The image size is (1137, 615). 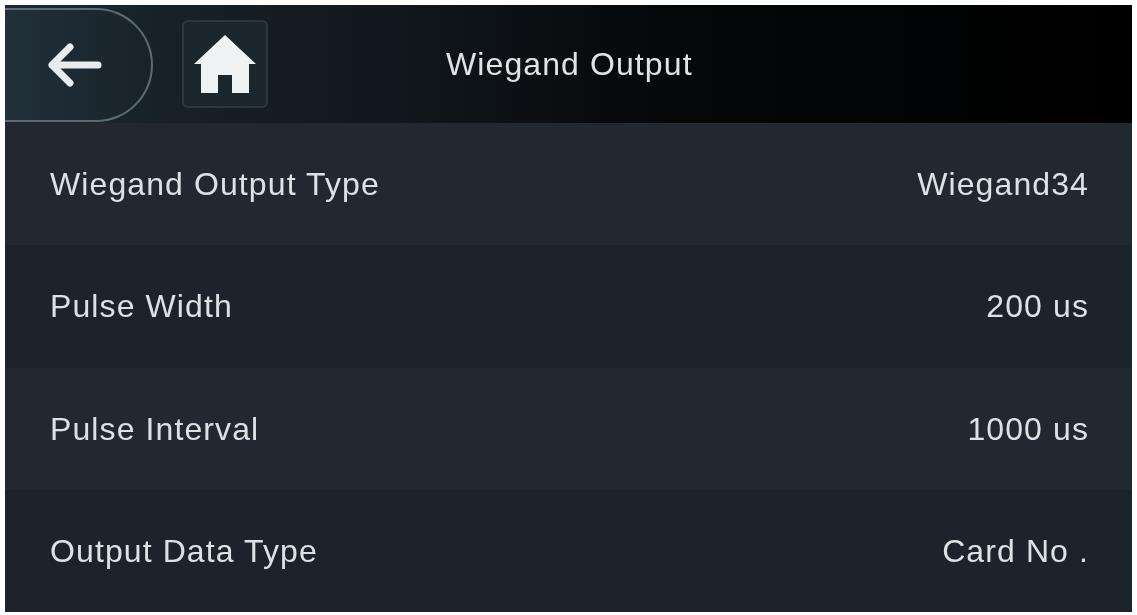 I want to click on setting-value: Wiegand34, so click(x=1003, y=185).